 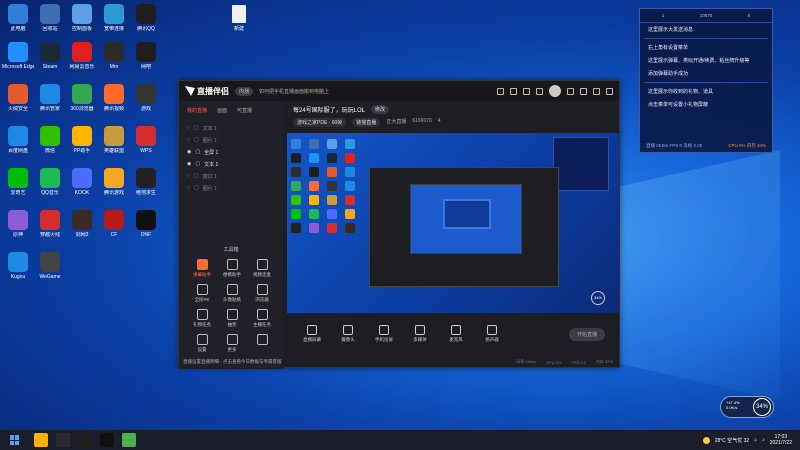 I want to click on desktop-shortcut: 爱奇艺, so click(x=18, y=185).